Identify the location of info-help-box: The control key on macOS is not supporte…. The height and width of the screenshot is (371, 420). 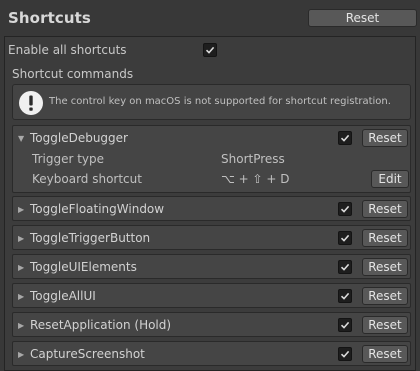
(211, 102).